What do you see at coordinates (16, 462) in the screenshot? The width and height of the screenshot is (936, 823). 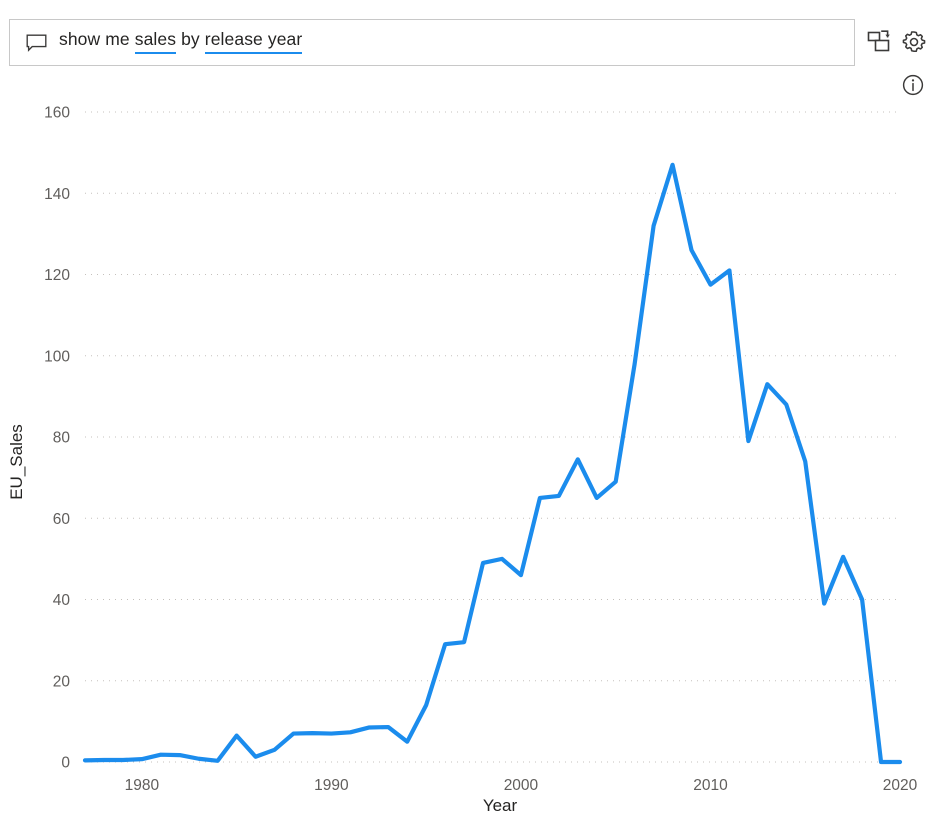 I see `y-axis-title: EU_Sales` at bounding box center [16, 462].